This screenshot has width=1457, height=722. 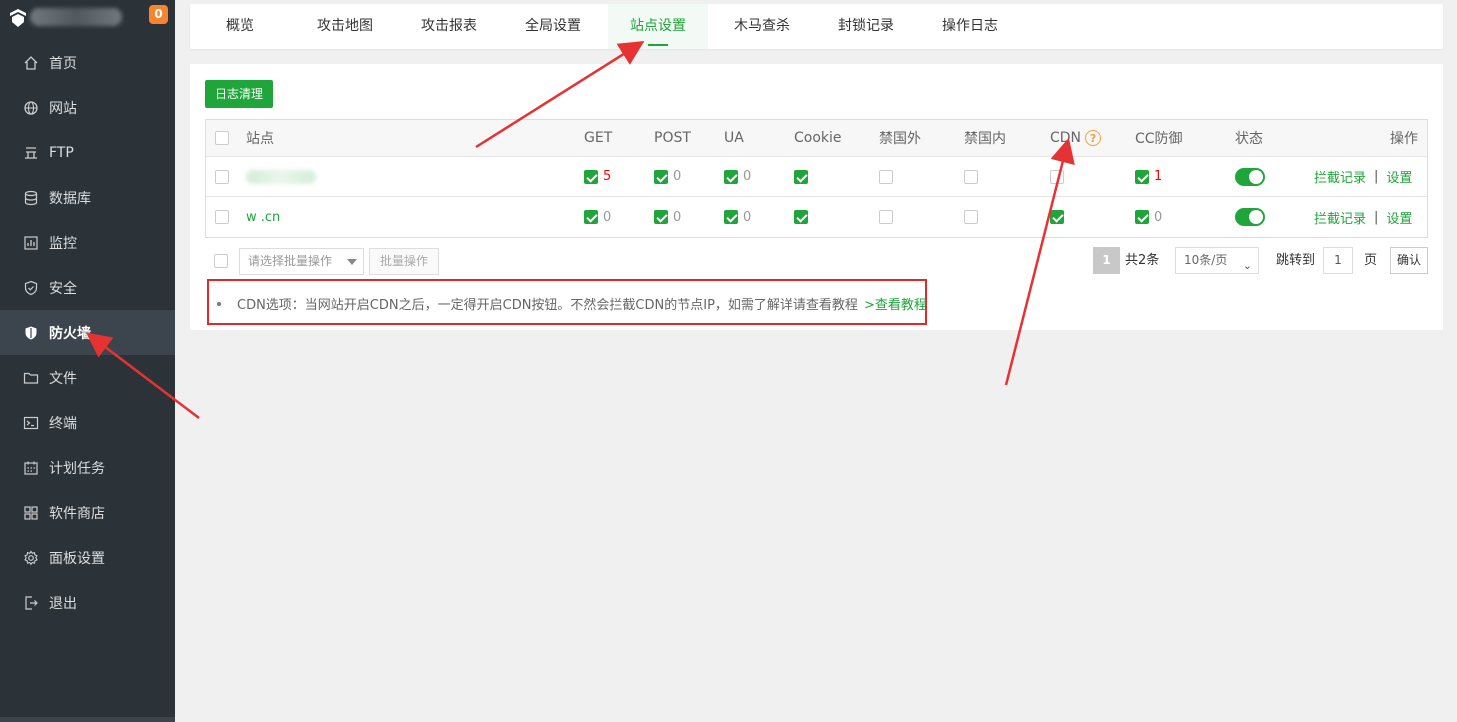 I want to click on col-post: POST, so click(x=672, y=138).